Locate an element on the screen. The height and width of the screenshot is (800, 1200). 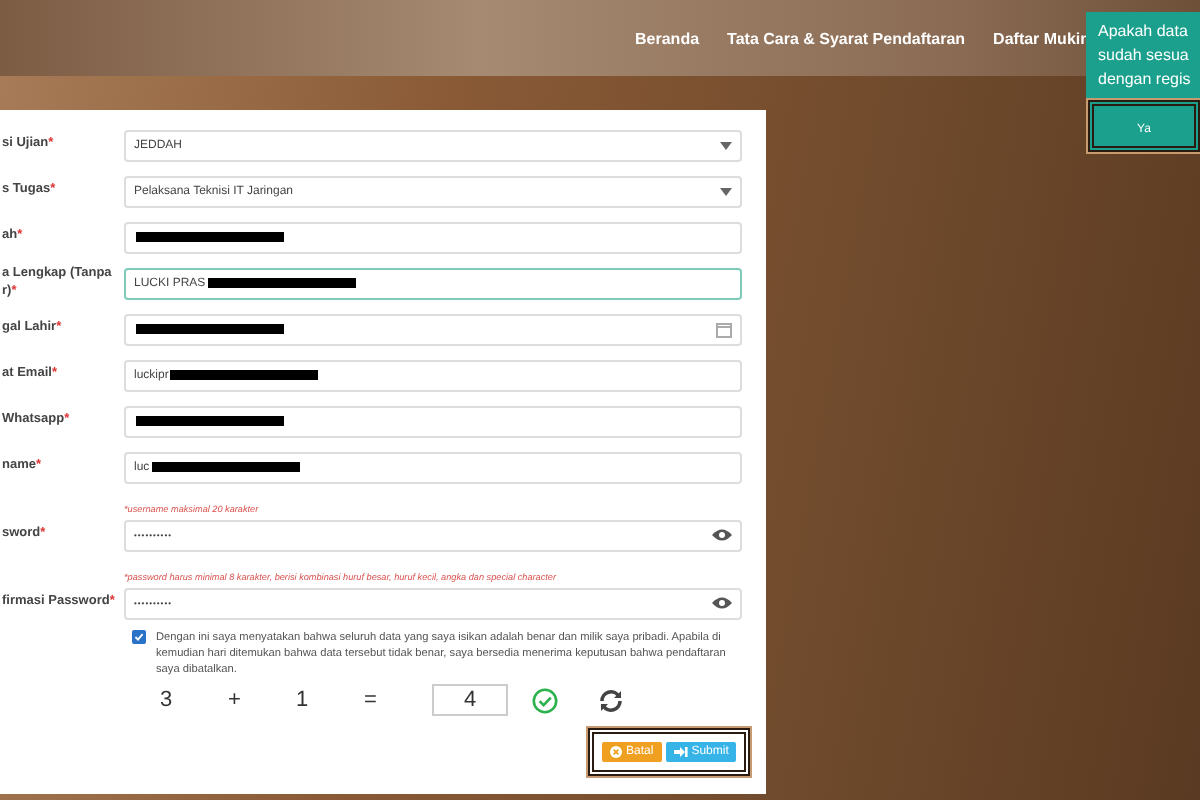
refresh-icon is located at coordinates (611, 700).